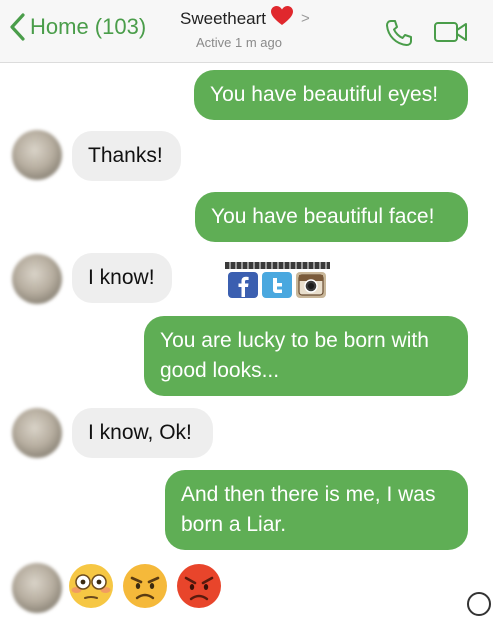 The width and height of the screenshot is (493, 621). What do you see at coordinates (126, 156) in the screenshot?
I see `incoming-message: Thanks!` at bounding box center [126, 156].